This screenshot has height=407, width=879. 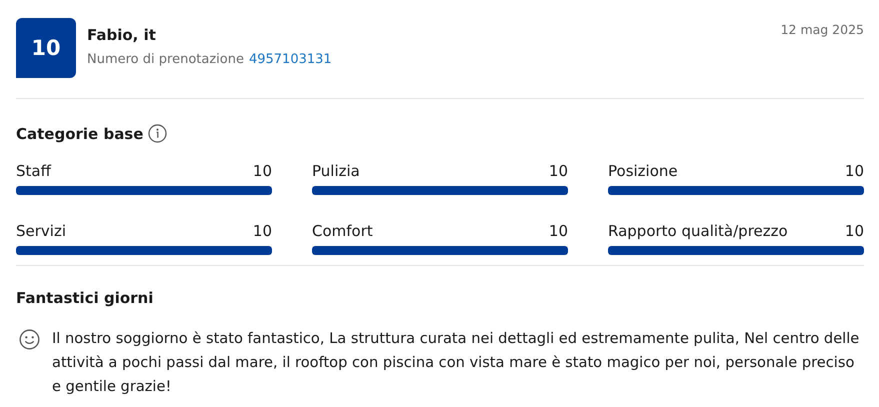 I want to click on reviewer-name: Fabio, it, so click(x=122, y=35).